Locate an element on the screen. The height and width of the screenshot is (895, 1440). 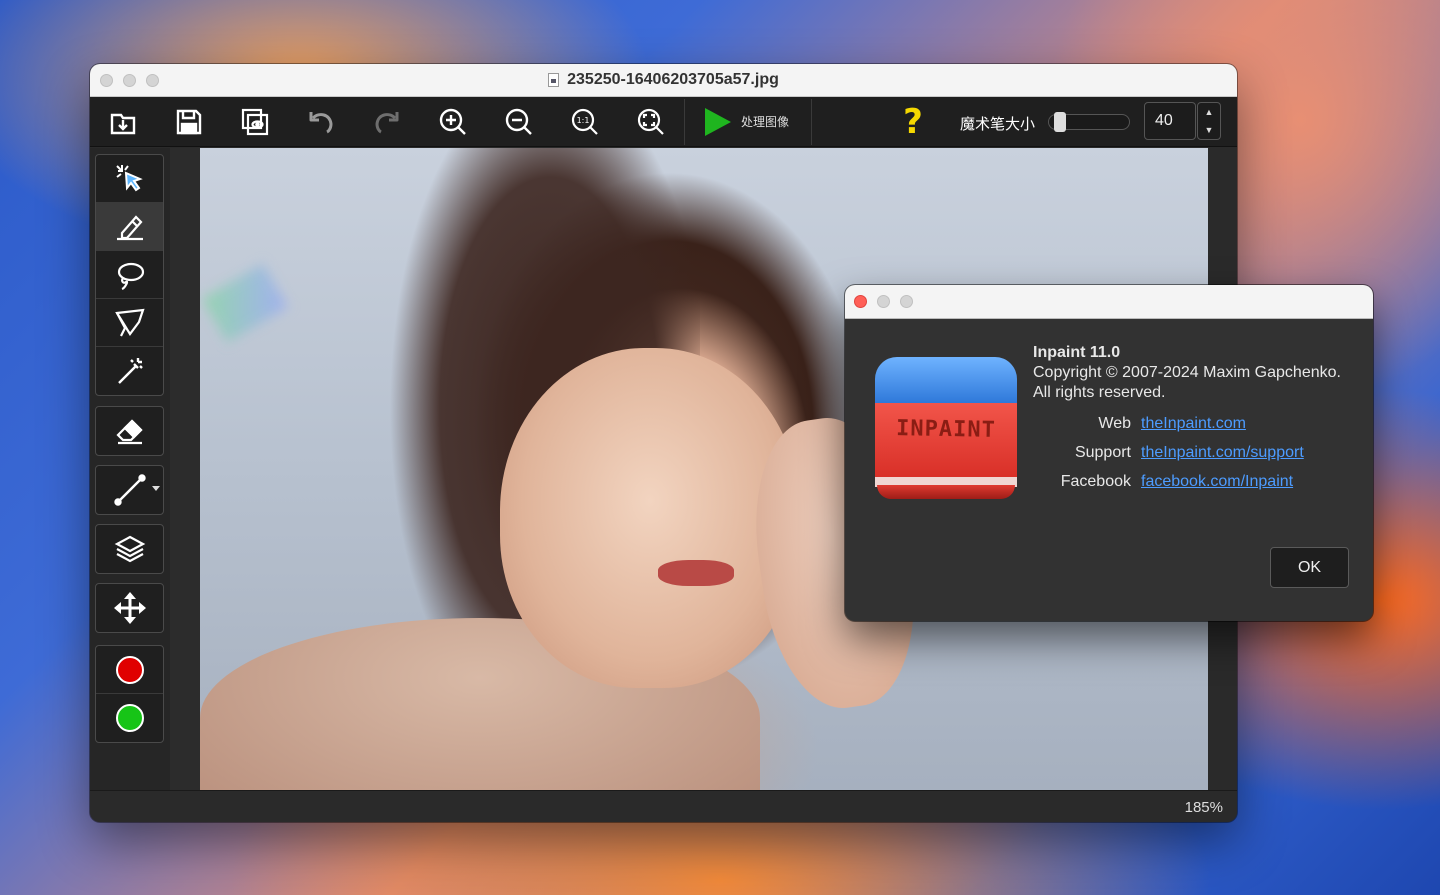
chevron-down-icon is located at coordinates (156, 488).